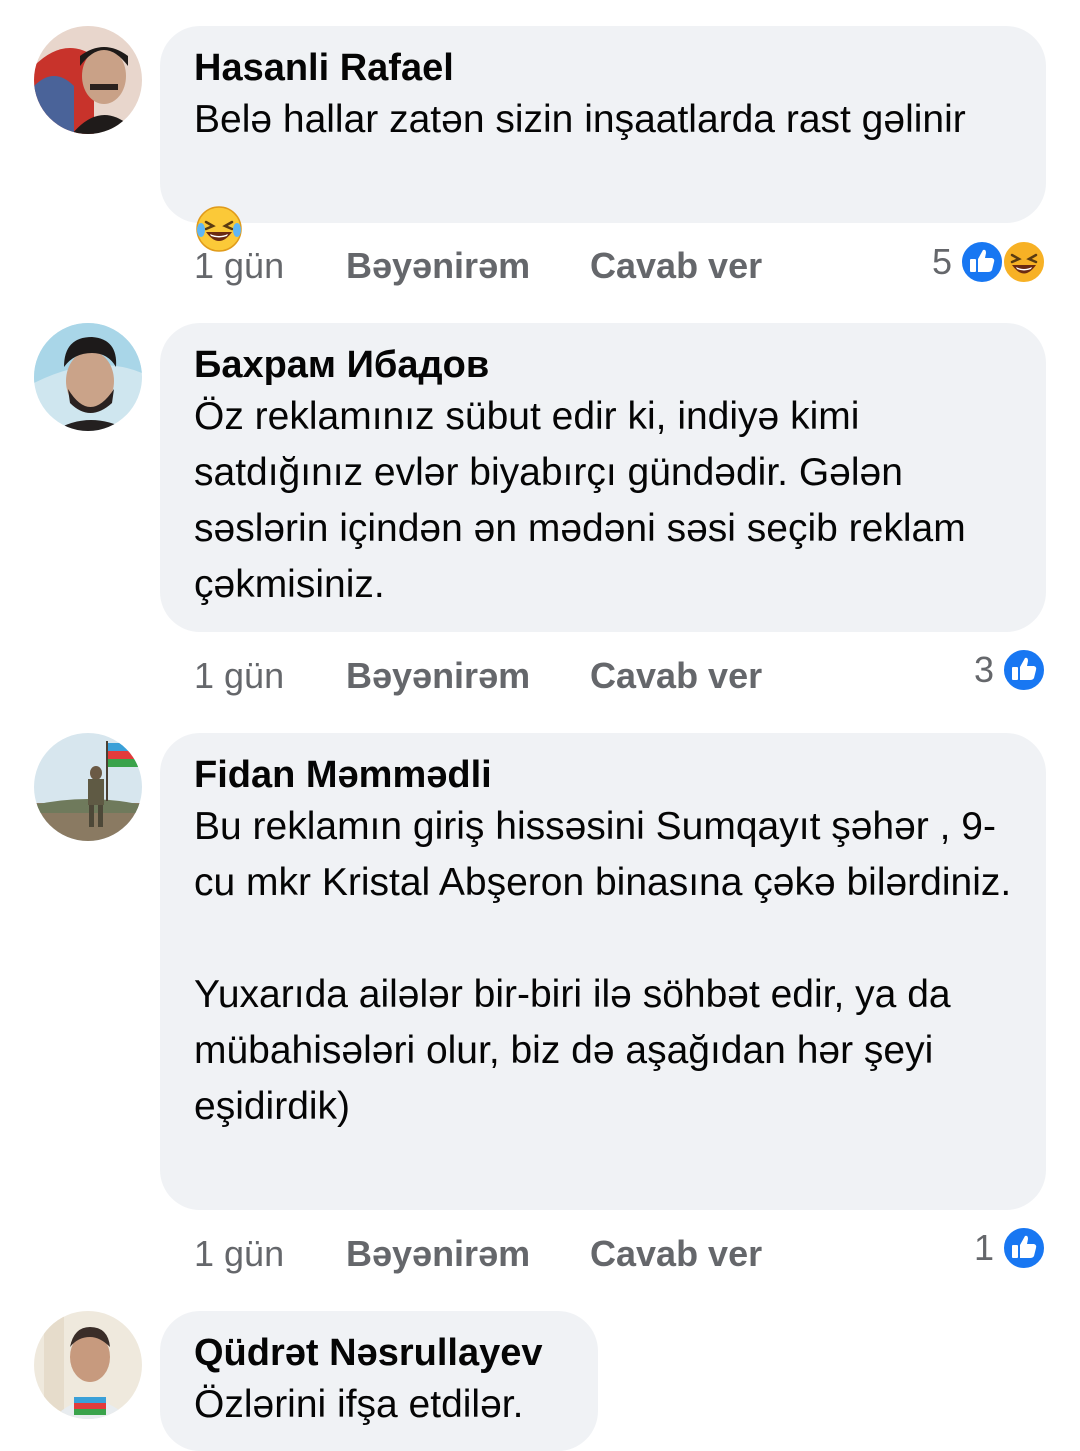 This screenshot has width=1080, height=1451. What do you see at coordinates (603, 68) in the screenshot?
I see `comment-author: Hasanli Rafael` at bounding box center [603, 68].